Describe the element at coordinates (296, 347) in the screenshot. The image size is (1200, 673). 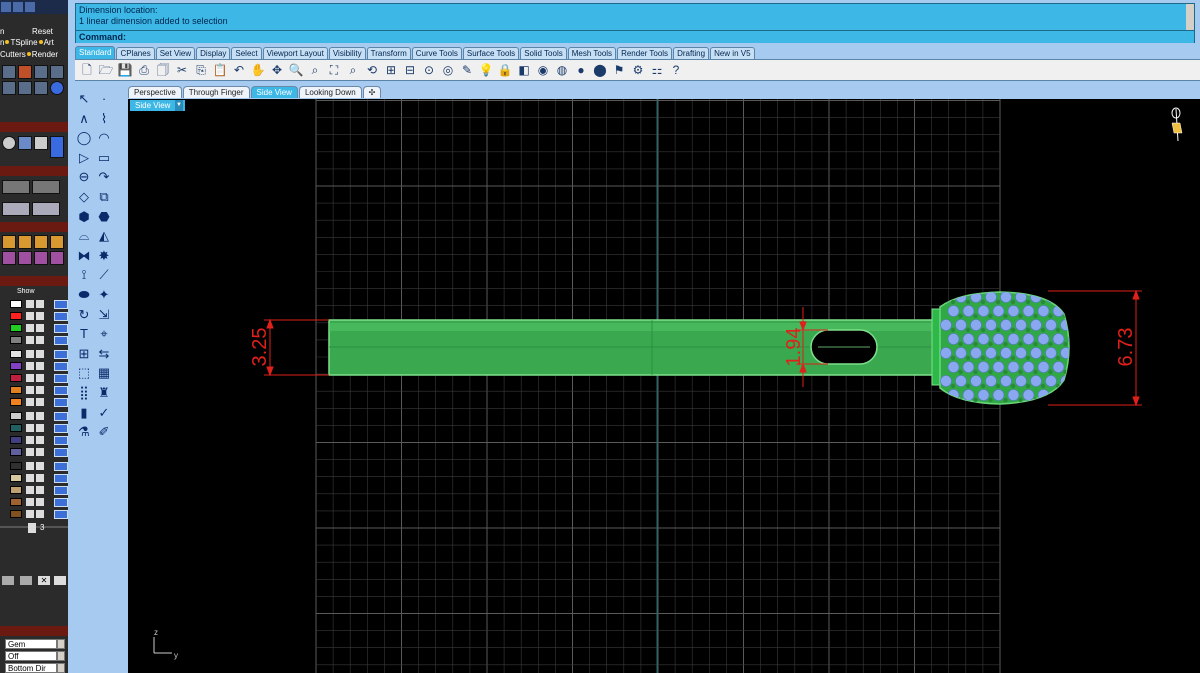
I see `dimension-shank` at that location.